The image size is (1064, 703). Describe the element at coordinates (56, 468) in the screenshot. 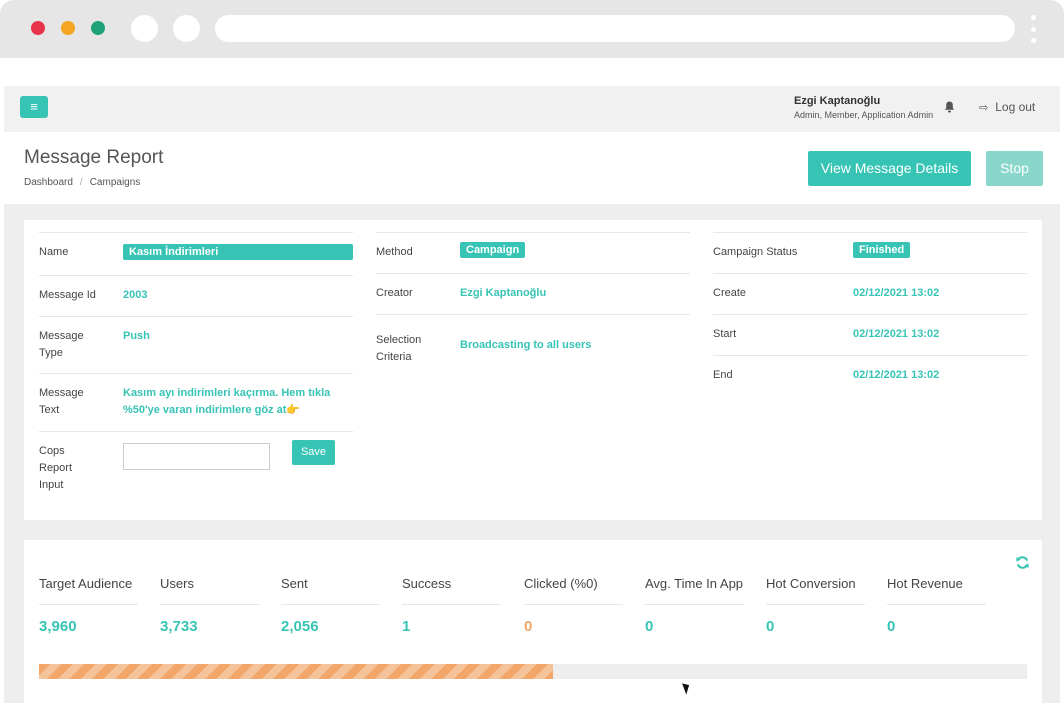

I see `cops-report-input-label: Cops Report Input` at that location.